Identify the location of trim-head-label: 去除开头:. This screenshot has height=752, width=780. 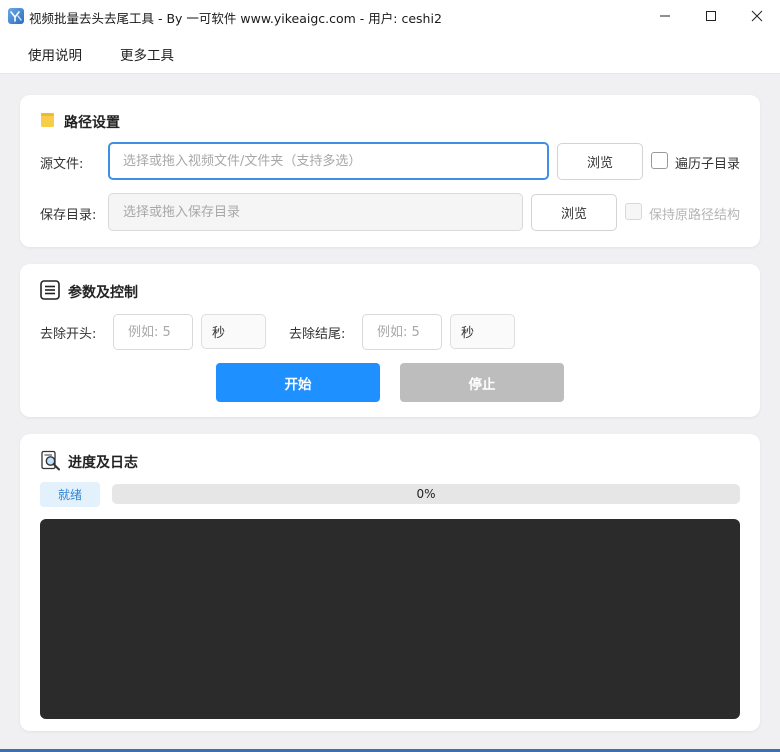
(68, 334).